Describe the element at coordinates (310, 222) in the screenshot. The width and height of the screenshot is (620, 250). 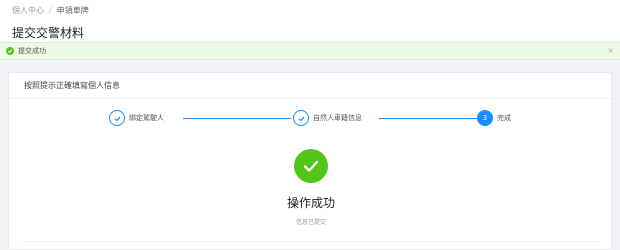
I see `result-description: 信息已提交` at that location.